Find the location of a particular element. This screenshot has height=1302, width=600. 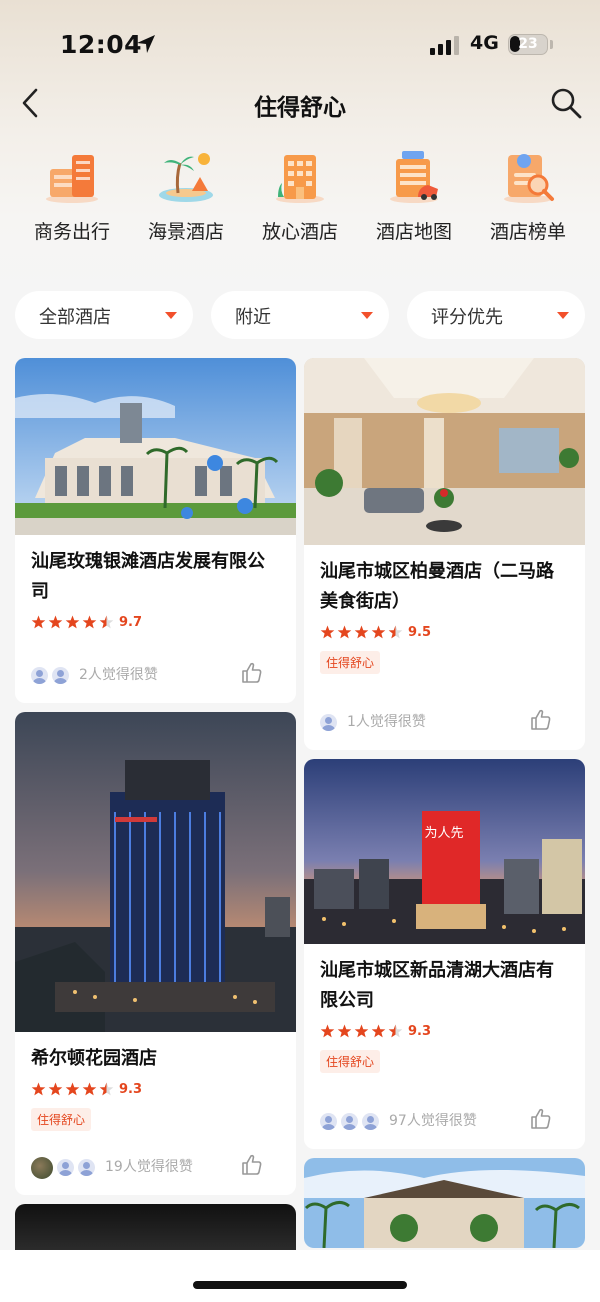

likes-row: 19人觉得很赞 is located at coordinates (155, 1170).